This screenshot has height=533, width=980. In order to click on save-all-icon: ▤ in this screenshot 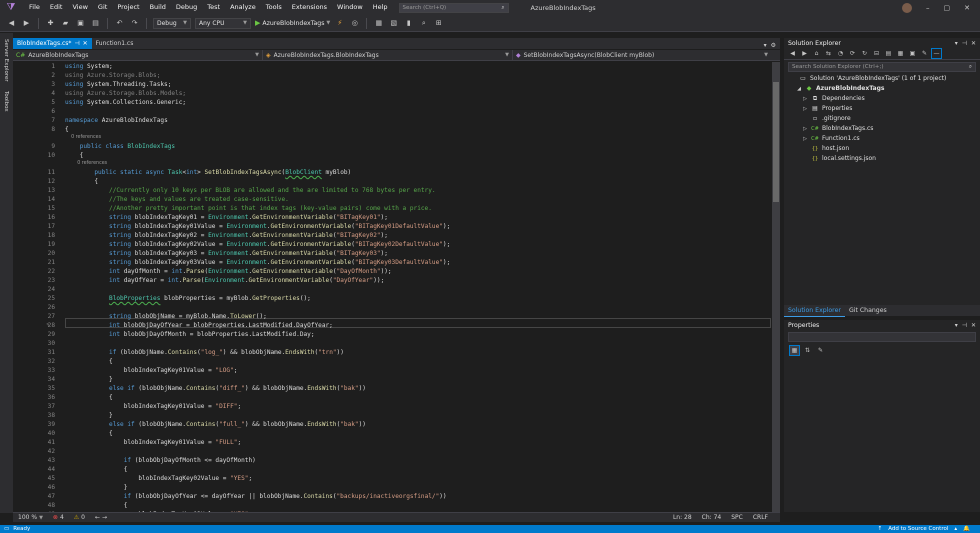, I will do `click(95, 23)`.